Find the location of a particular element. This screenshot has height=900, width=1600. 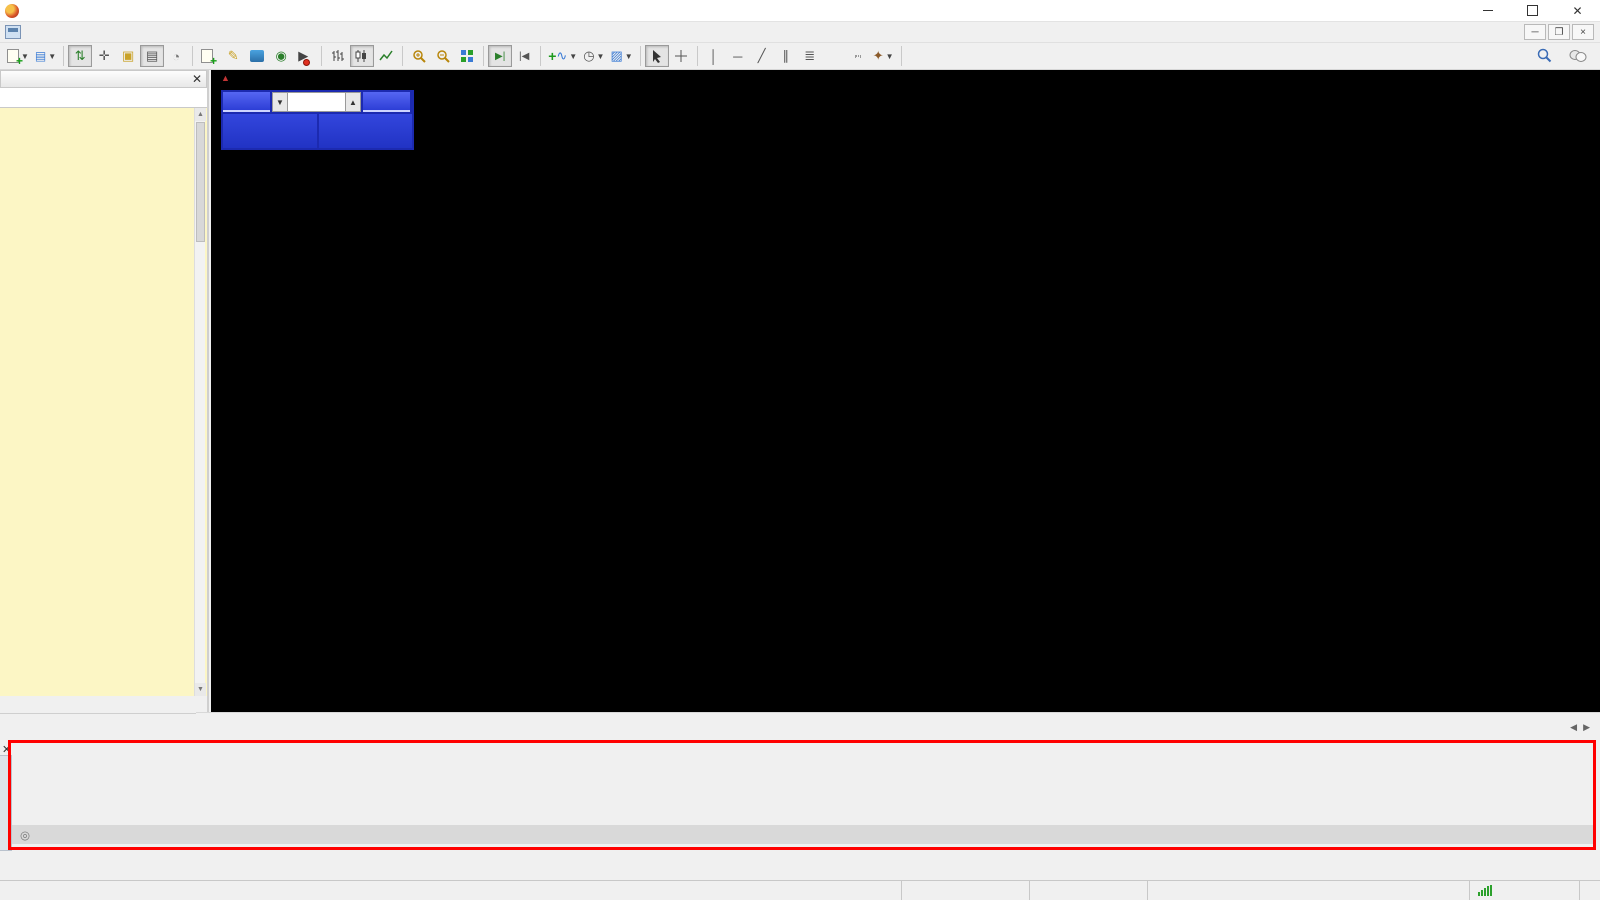

cursor-button is located at coordinates (656, 56).